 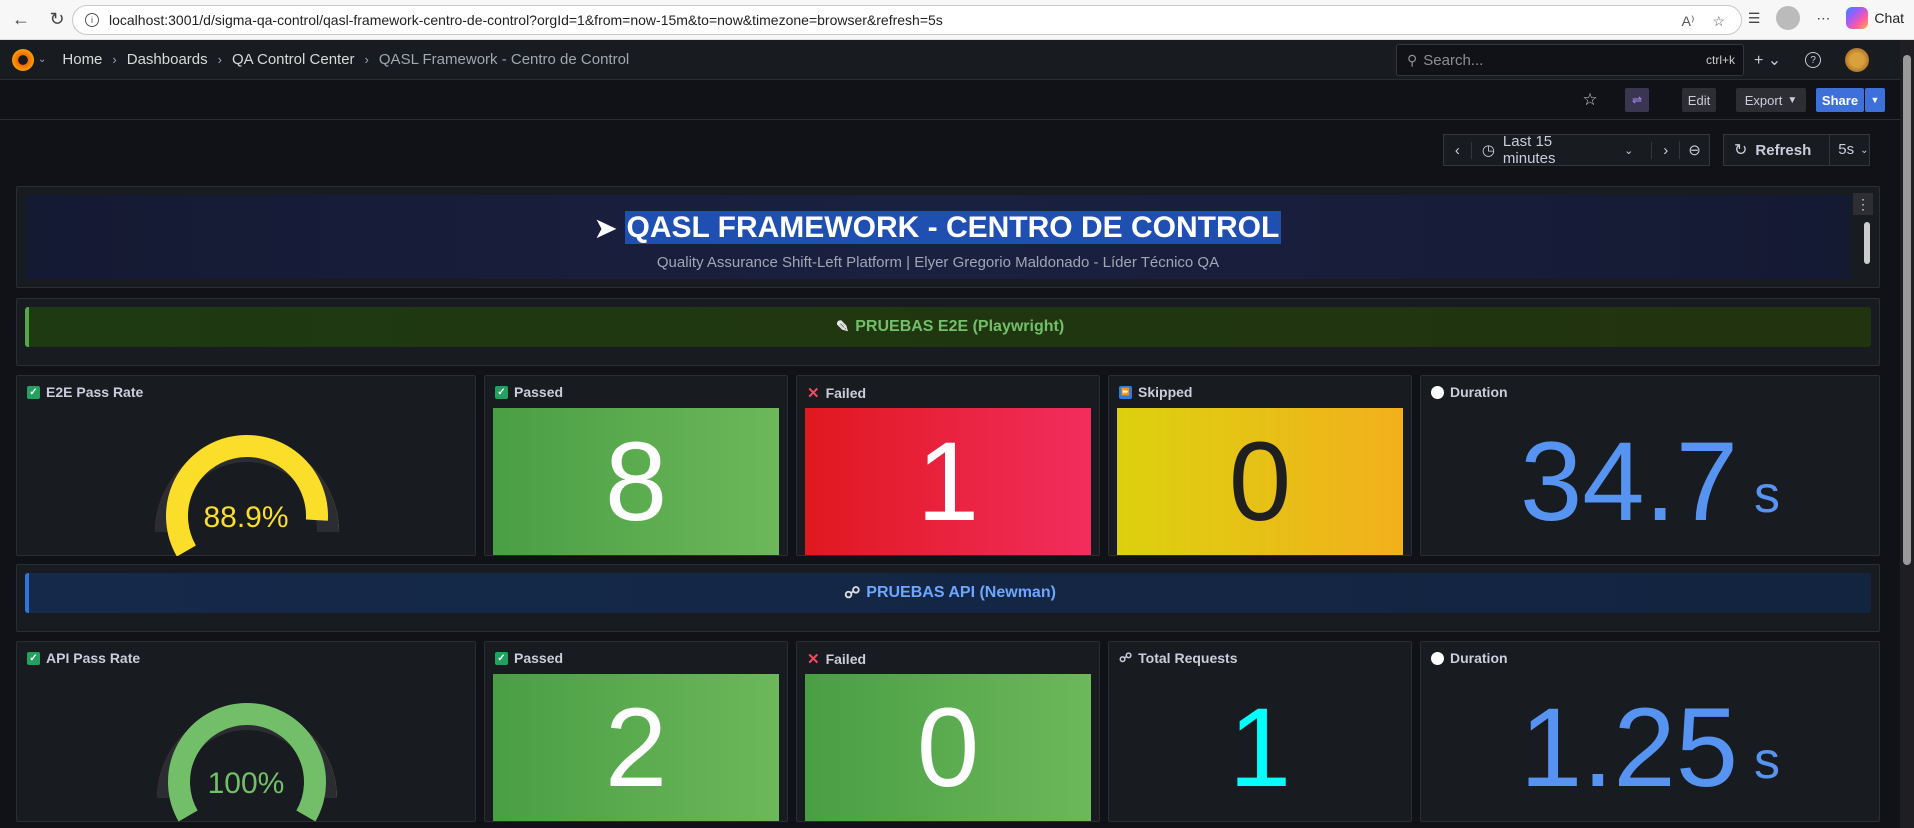 I want to click on api-duration: 1.25 s, so click(x=1650, y=747).